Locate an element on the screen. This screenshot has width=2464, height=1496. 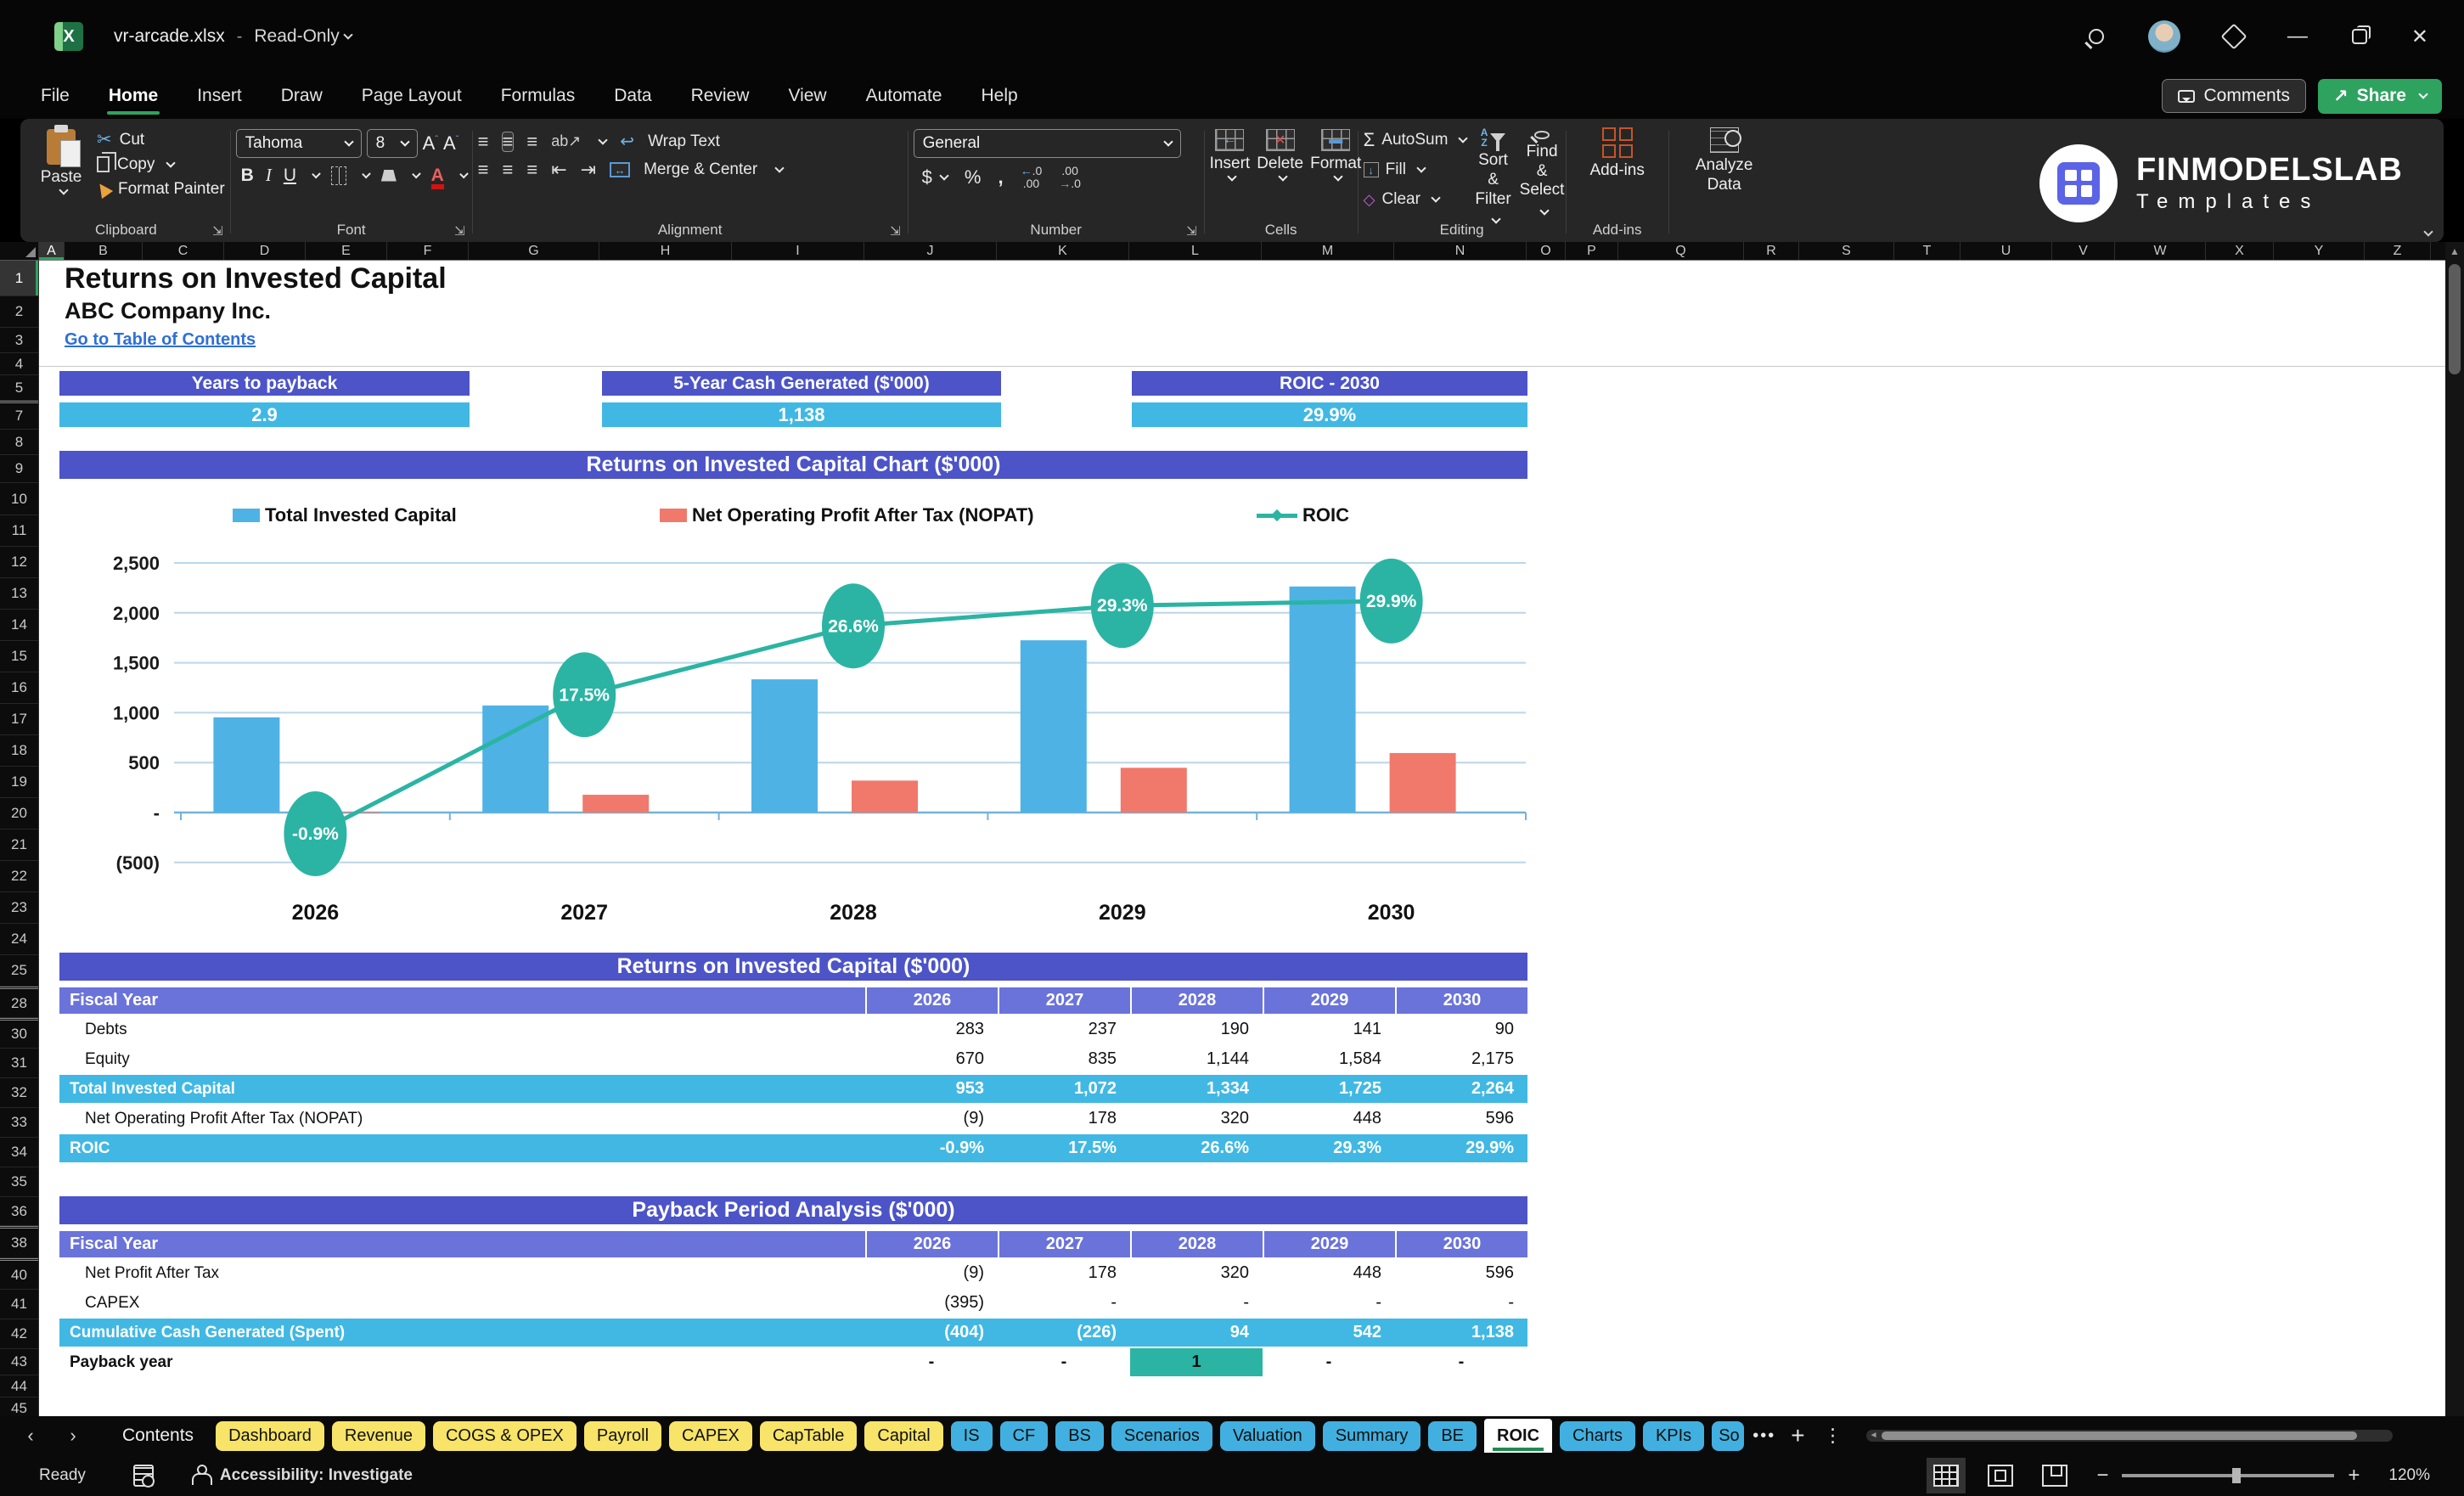
sheet-tab-cogs-opex: COGS & OPEX is located at coordinates (504, 1435).